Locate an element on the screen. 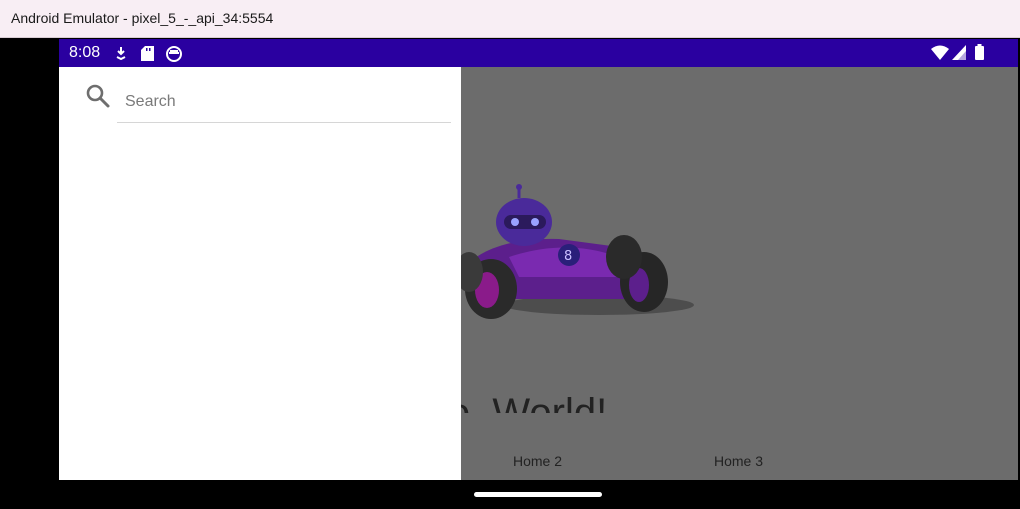 This screenshot has height=509, width=1020. search-icon is located at coordinates (98, 96).